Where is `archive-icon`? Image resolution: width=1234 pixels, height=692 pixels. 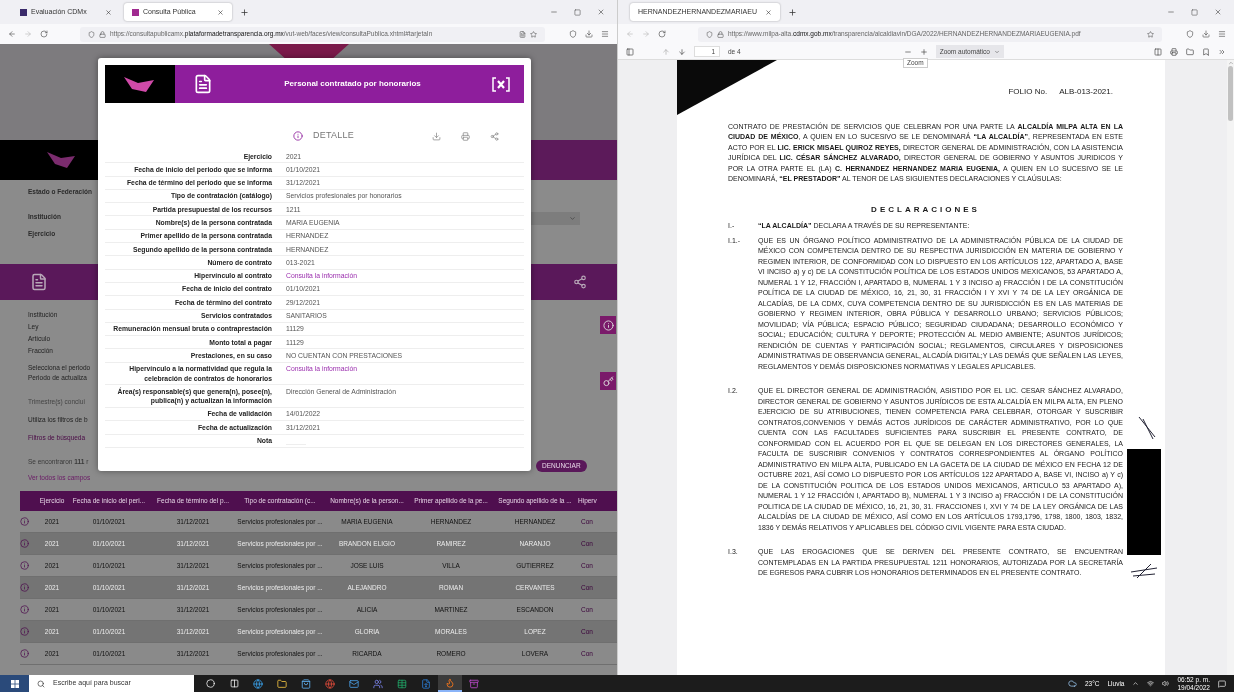 archive-icon is located at coordinates (474, 683).